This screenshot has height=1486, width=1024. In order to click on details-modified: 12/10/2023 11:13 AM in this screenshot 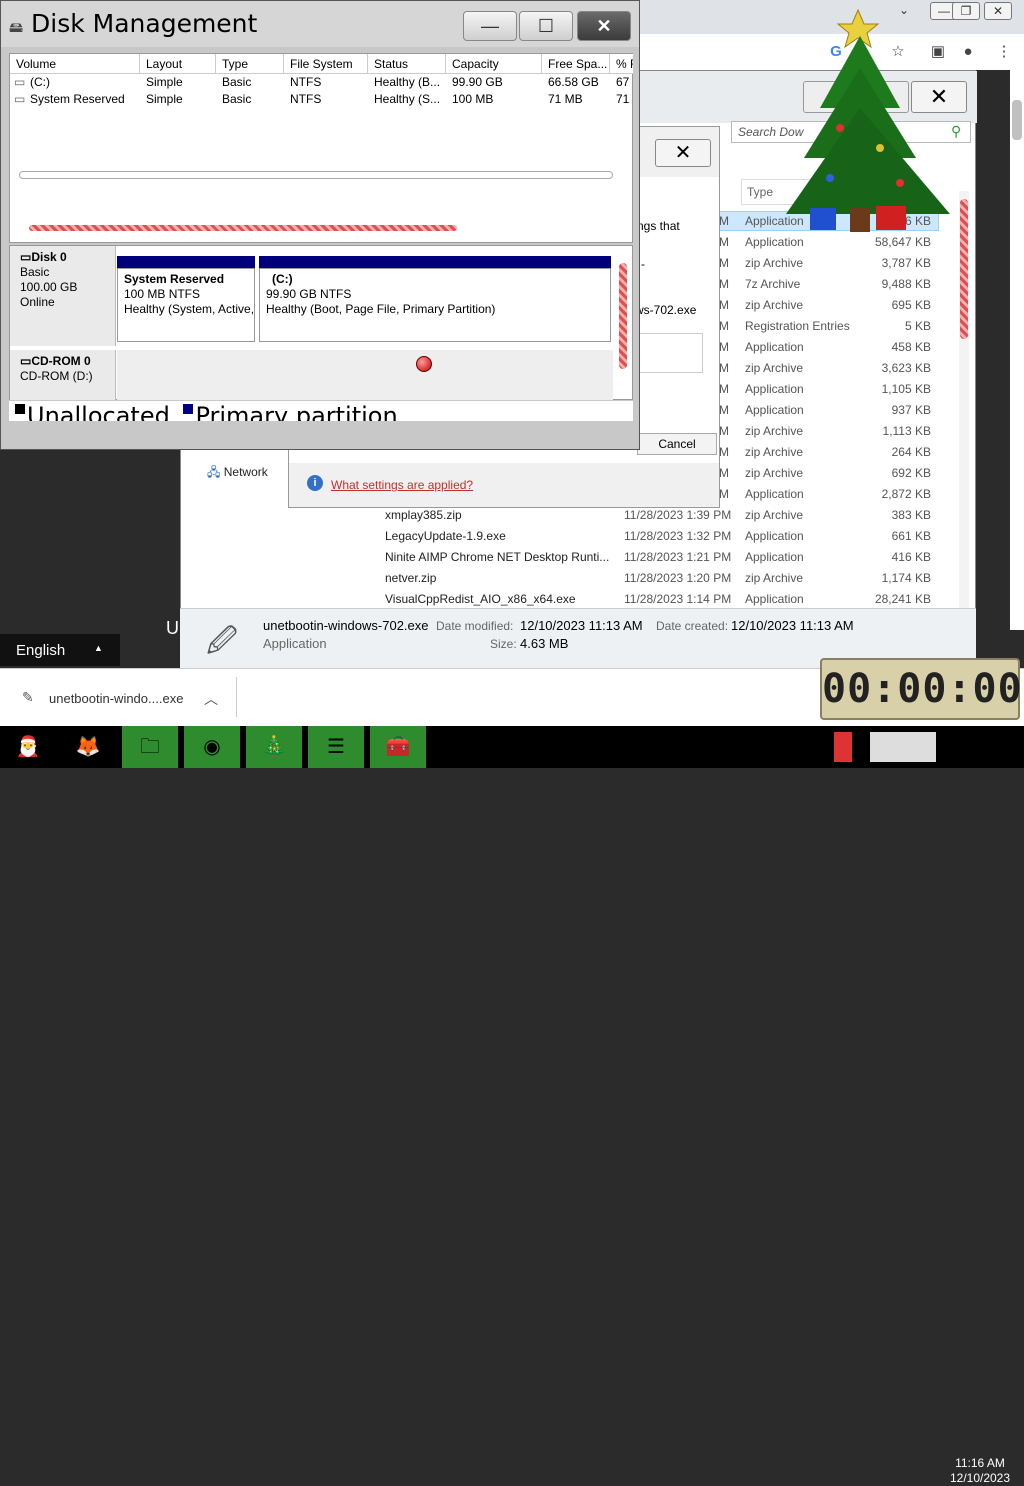, I will do `click(581, 625)`.